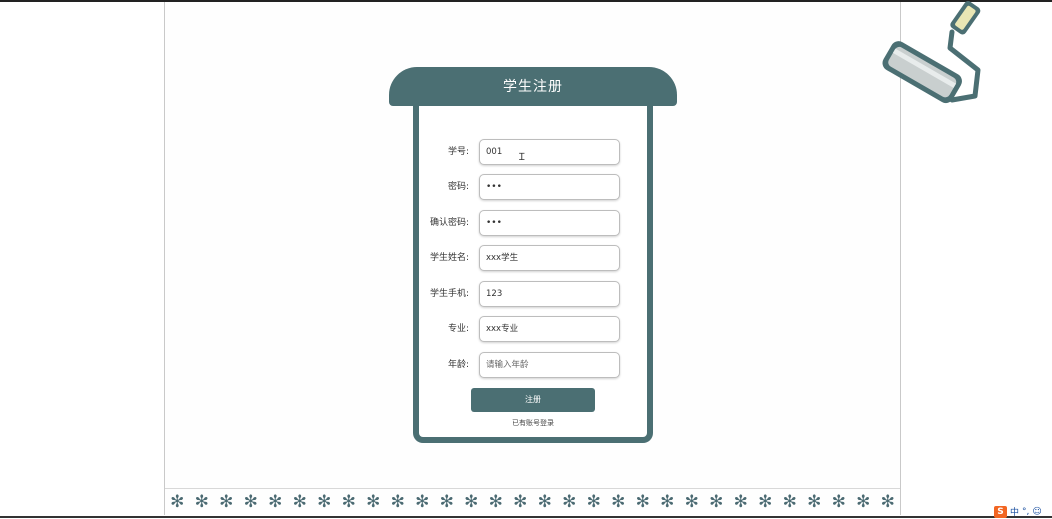 The height and width of the screenshot is (519, 1052). I want to click on register-button: 注册, so click(533, 400).